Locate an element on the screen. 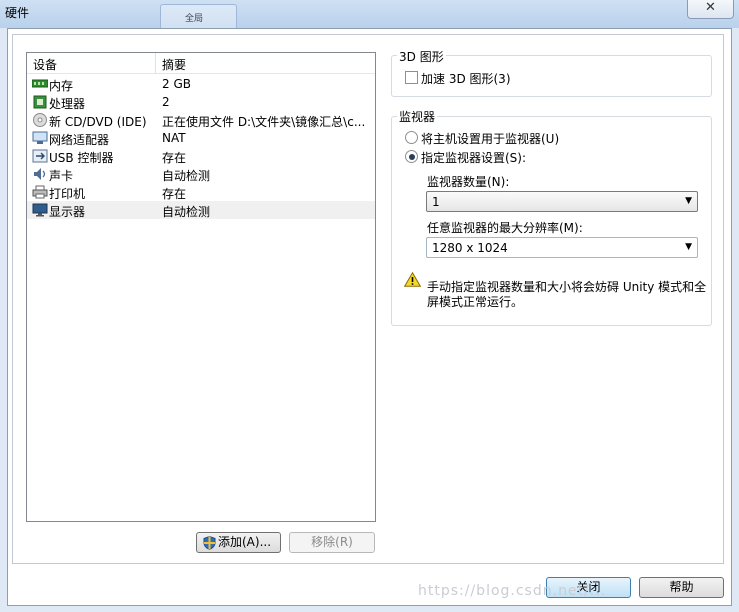 The height and width of the screenshot is (612, 739). window-close-button: ✕ is located at coordinates (710, 9).